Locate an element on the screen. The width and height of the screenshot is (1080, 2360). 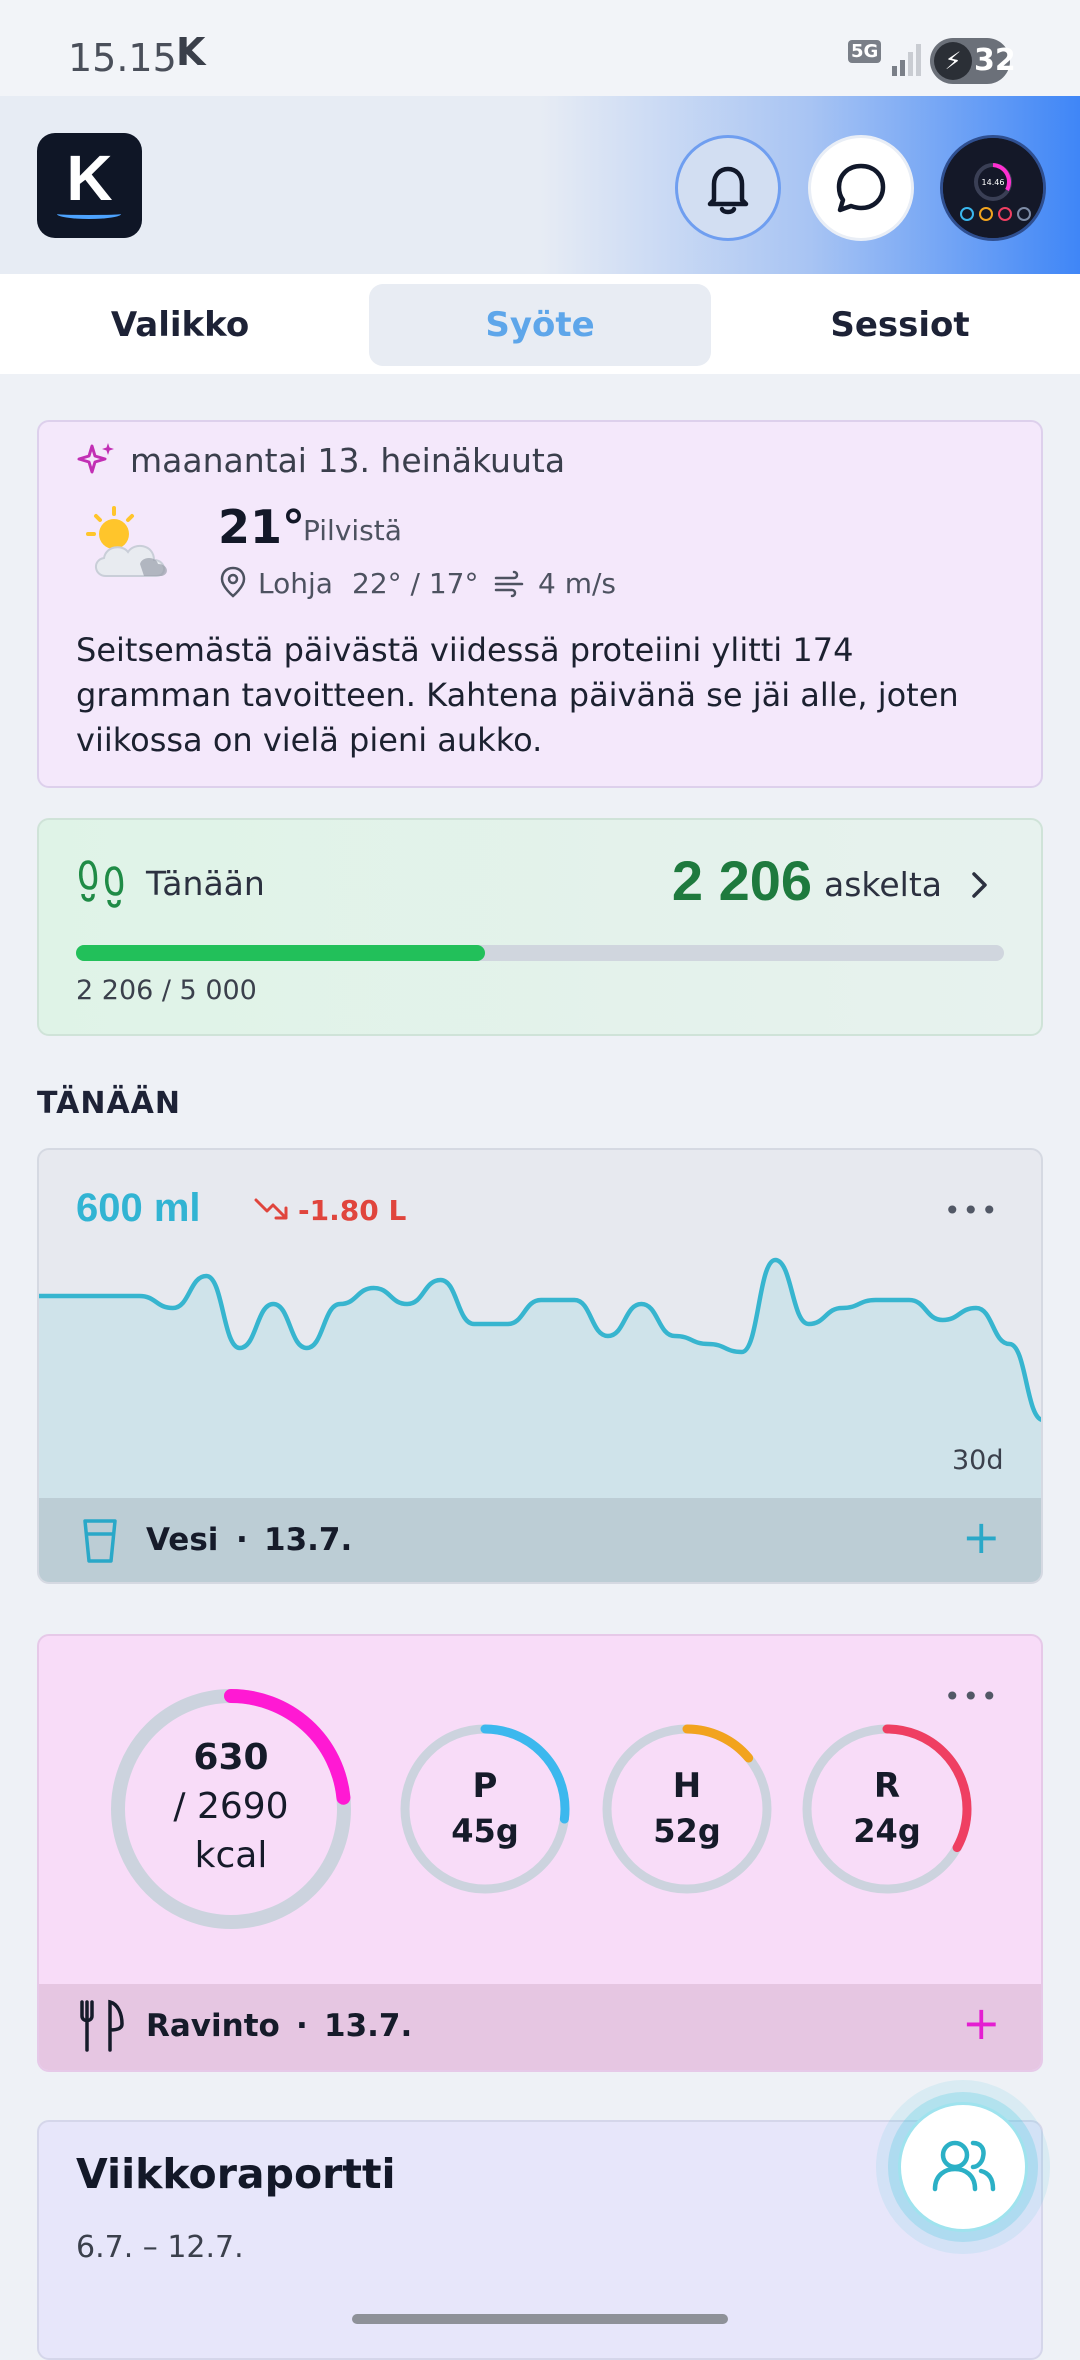
water-footer-date: 13.7. is located at coordinates (308, 1540).